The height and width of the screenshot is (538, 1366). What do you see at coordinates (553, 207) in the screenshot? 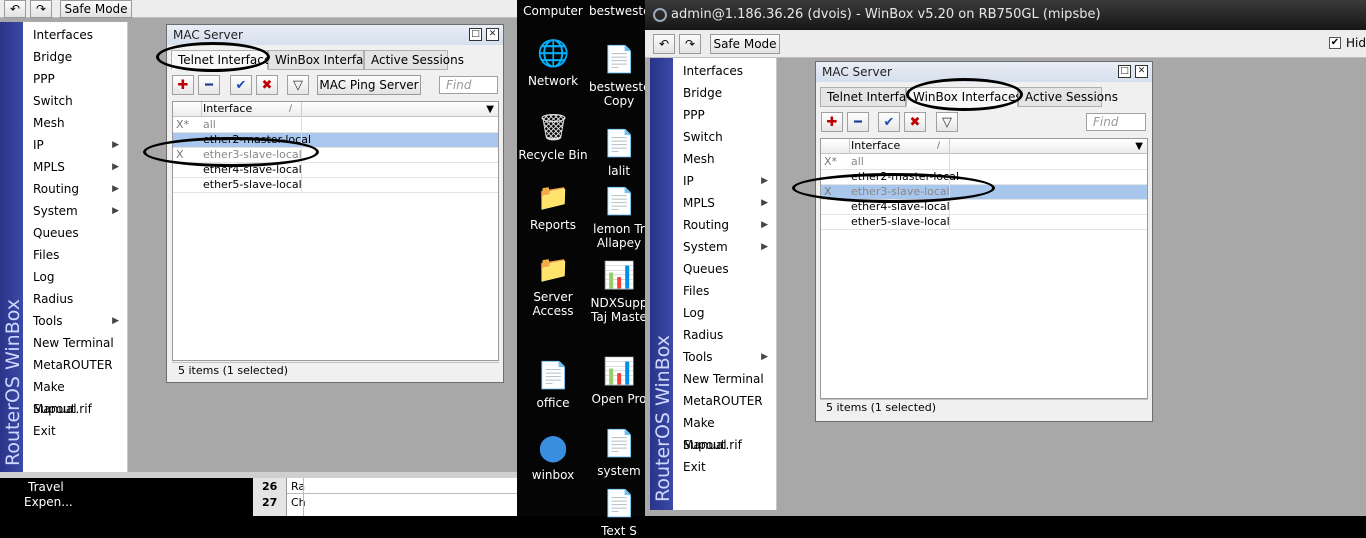
I see `desktop-icon: 📁 Reports` at bounding box center [553, 207].